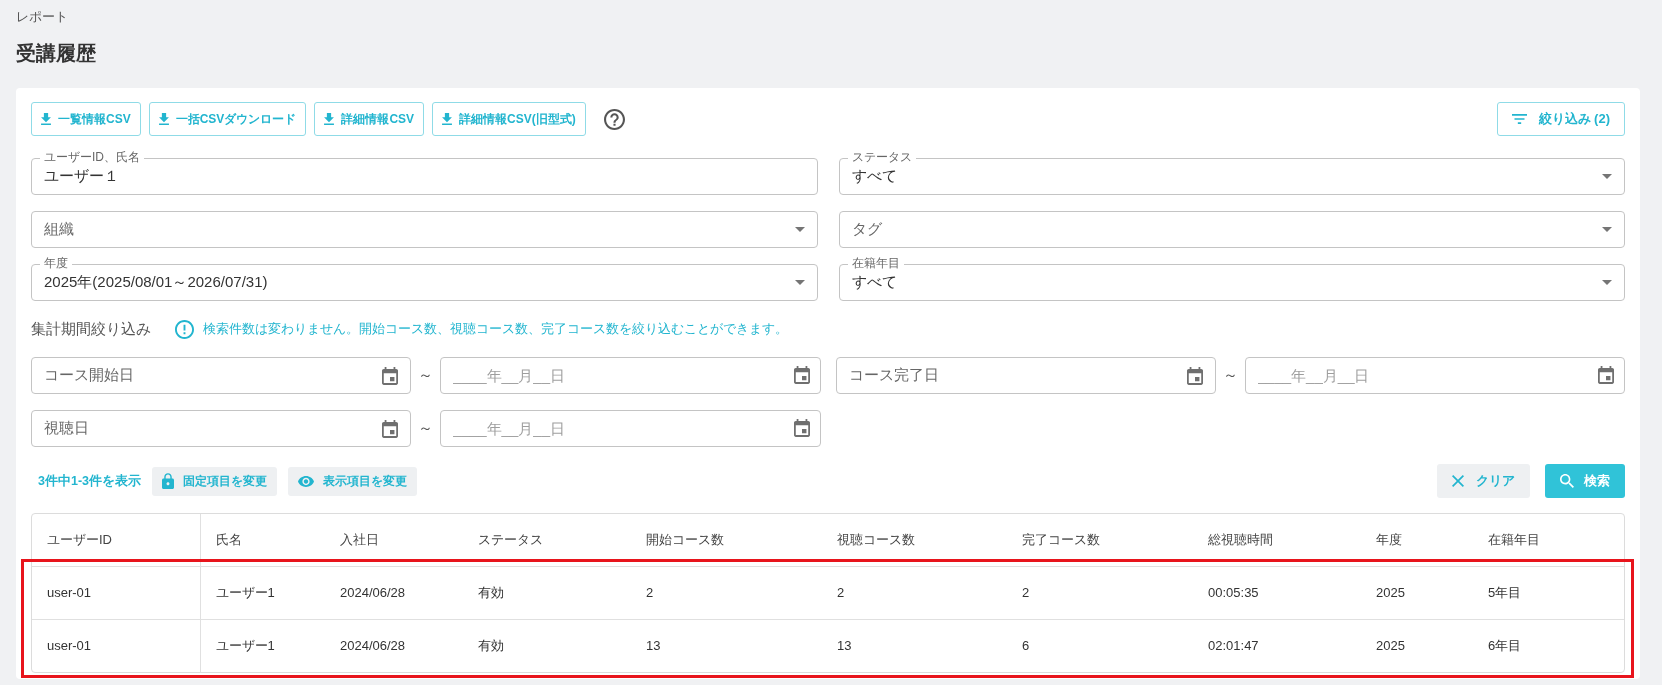 The height and width of the screenshot is (685, 1662). What do you see at coordinates (1231, 229) in the screenshot?
I see `select-field: タグ` at bounding box center [1231, 229].